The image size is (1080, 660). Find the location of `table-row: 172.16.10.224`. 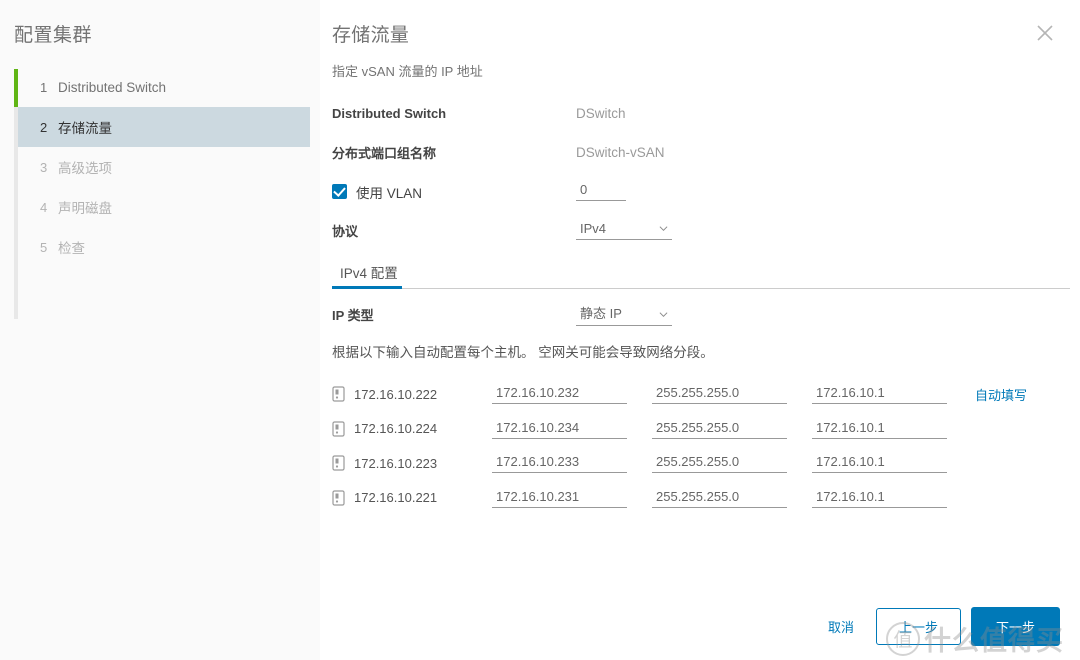

table-row: 172.16.10.224 is located at coordinates (696, 429).